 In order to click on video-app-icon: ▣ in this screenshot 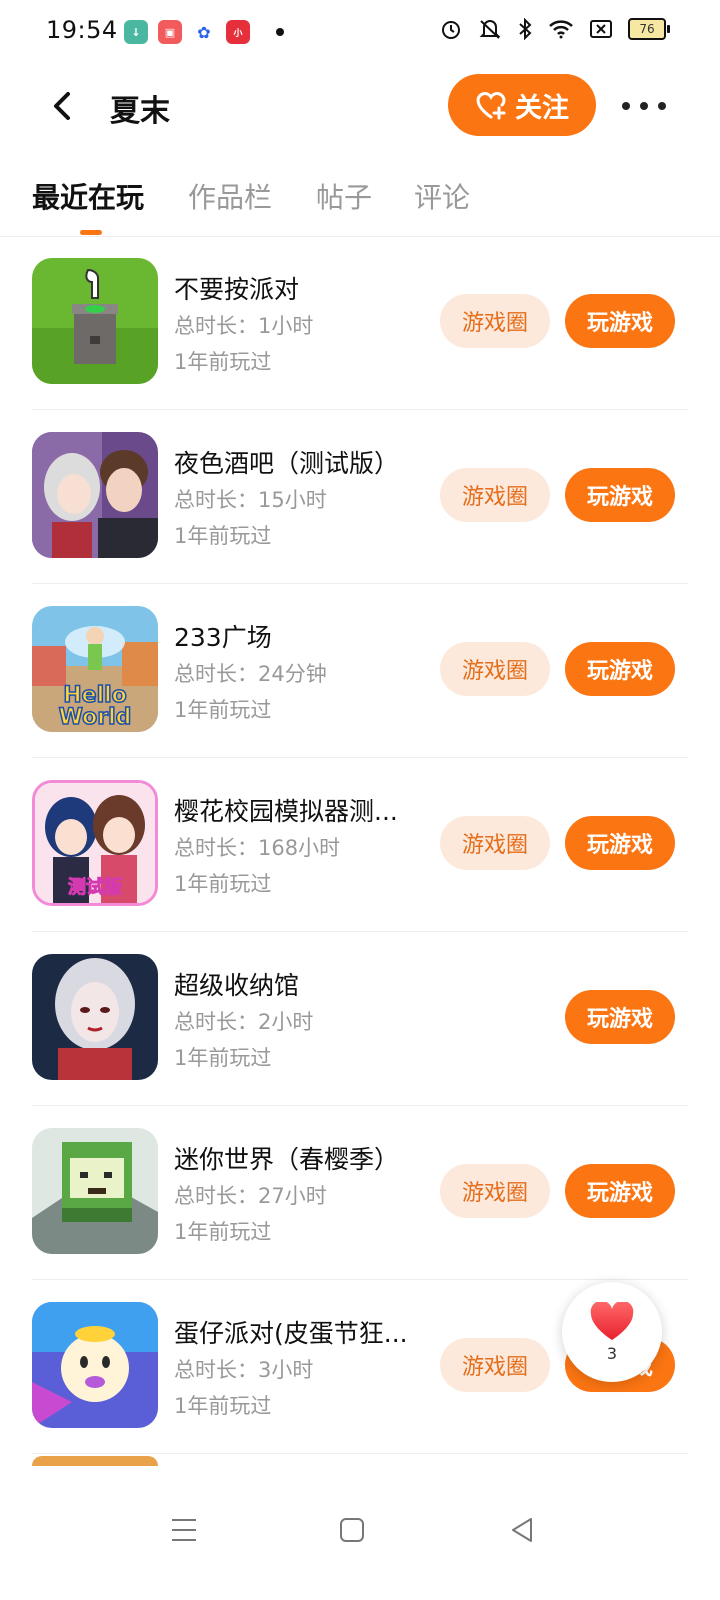, I will do `click(170, 32)`.